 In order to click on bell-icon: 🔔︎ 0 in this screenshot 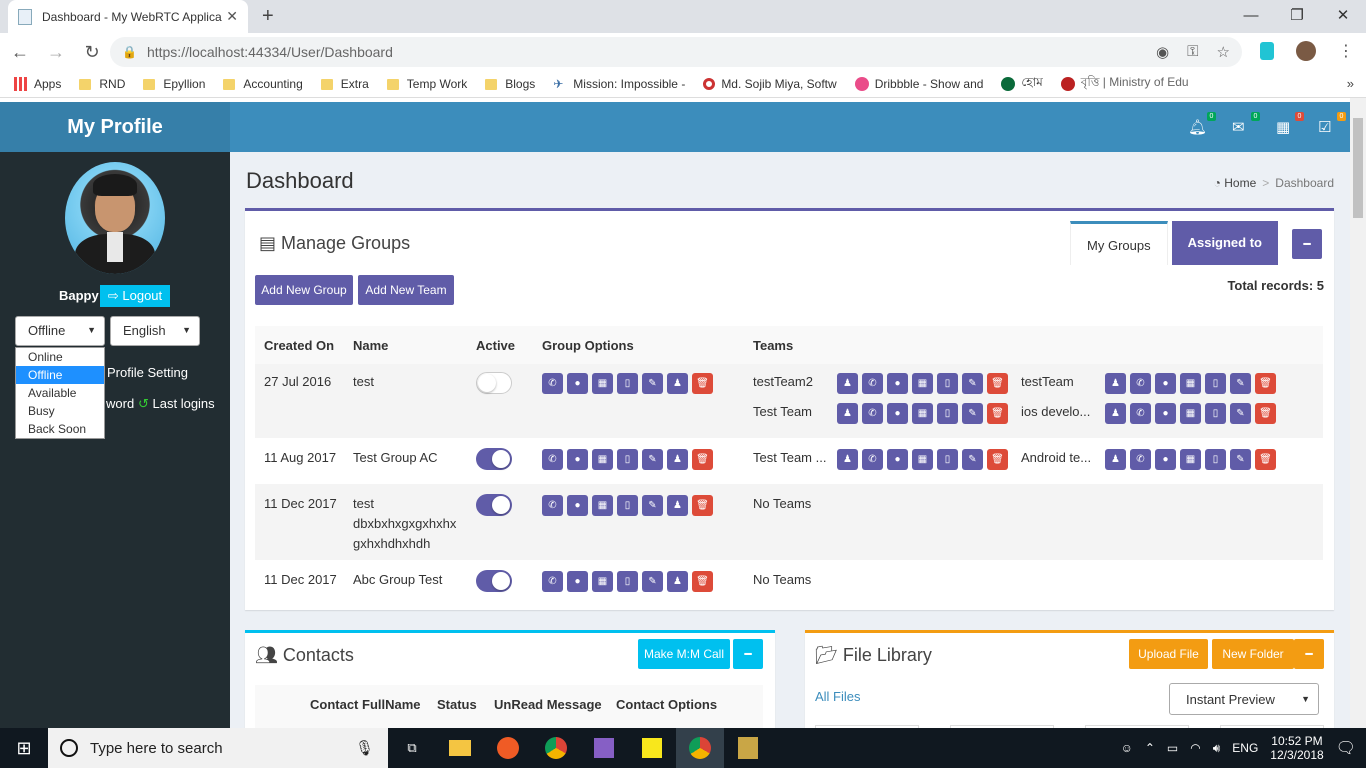, I will do `click(1202, 124)`.